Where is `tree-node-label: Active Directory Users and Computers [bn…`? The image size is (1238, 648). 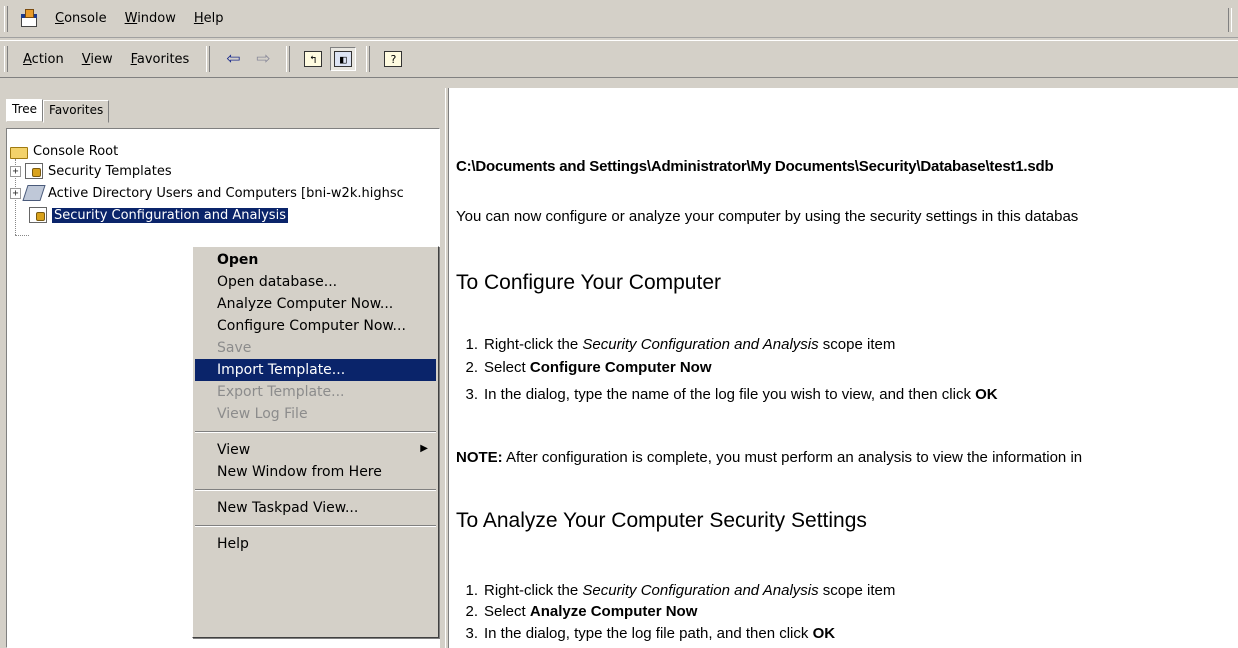
tree-node-label: Active Directory Users and Computers [bn… is located at coordinates (226, 193).